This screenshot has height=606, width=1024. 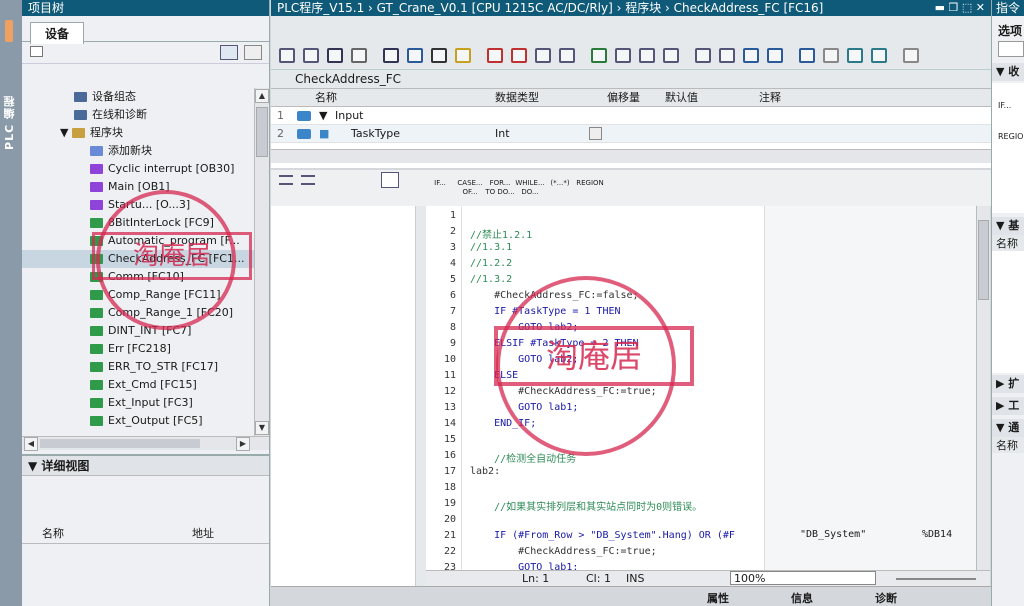 I want to click on minimize-icon: ▬, so click(x=942, y=7).